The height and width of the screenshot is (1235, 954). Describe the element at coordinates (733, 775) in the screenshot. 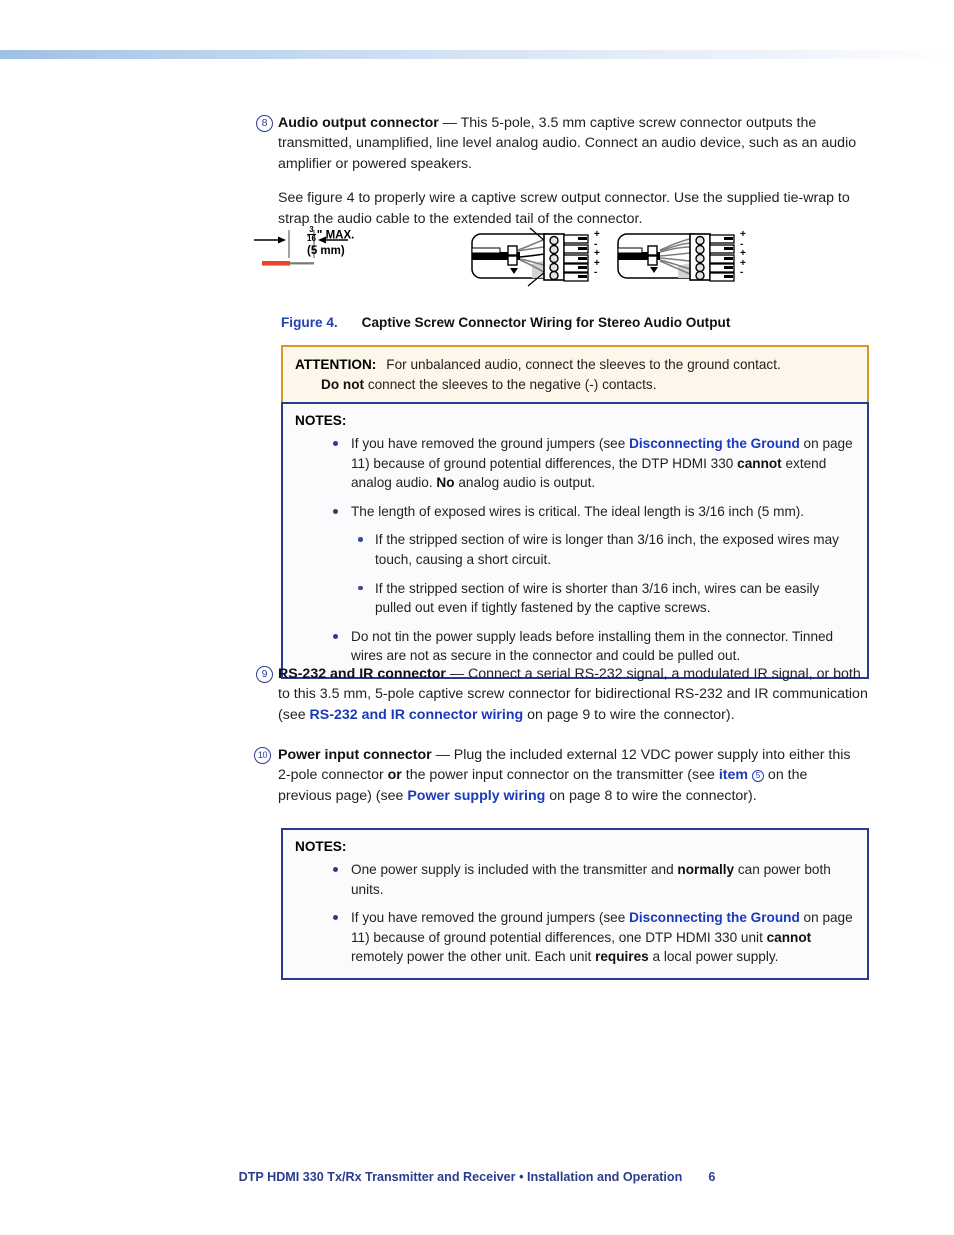

I see `link-item: item` at that location.